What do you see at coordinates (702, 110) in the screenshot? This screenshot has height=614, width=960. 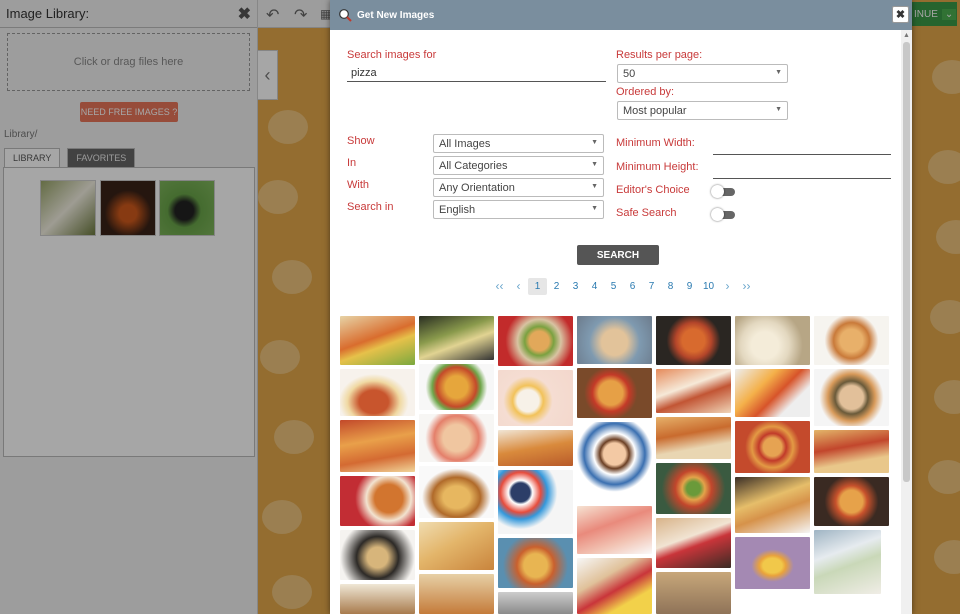 I see `ordered-by-select: Most popular ▼` at bounding box center [702, 110].